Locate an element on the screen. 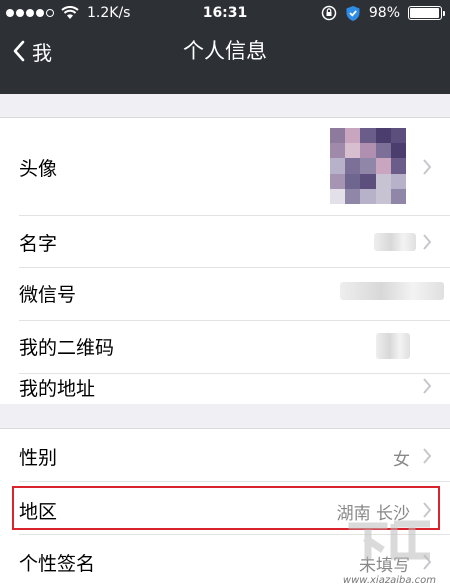 The image size is (450, 588). redacted-wechat-id is located at coordinates (392, 291).